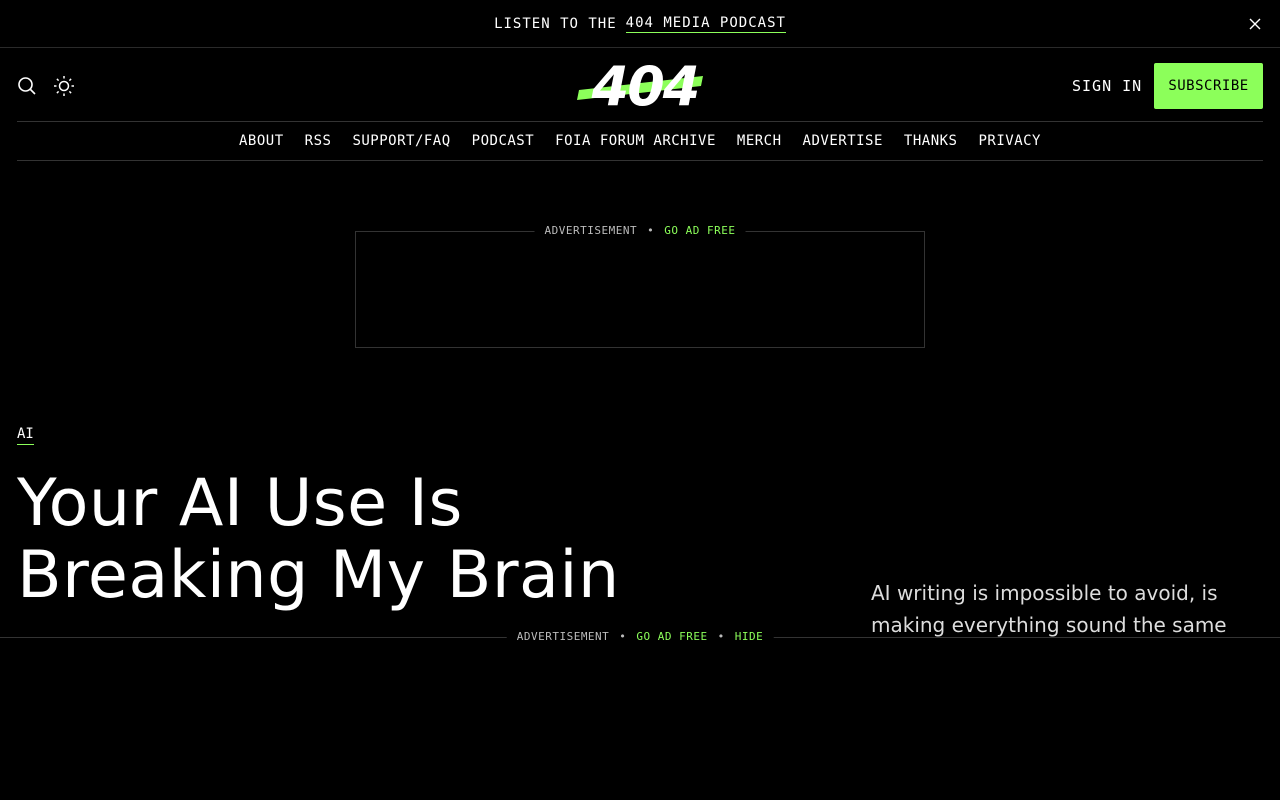 The width and height of the screenshot is (1280, 800). I want to click on podcast-link: 404 MEDIA PODCAST, so click(705, 24).